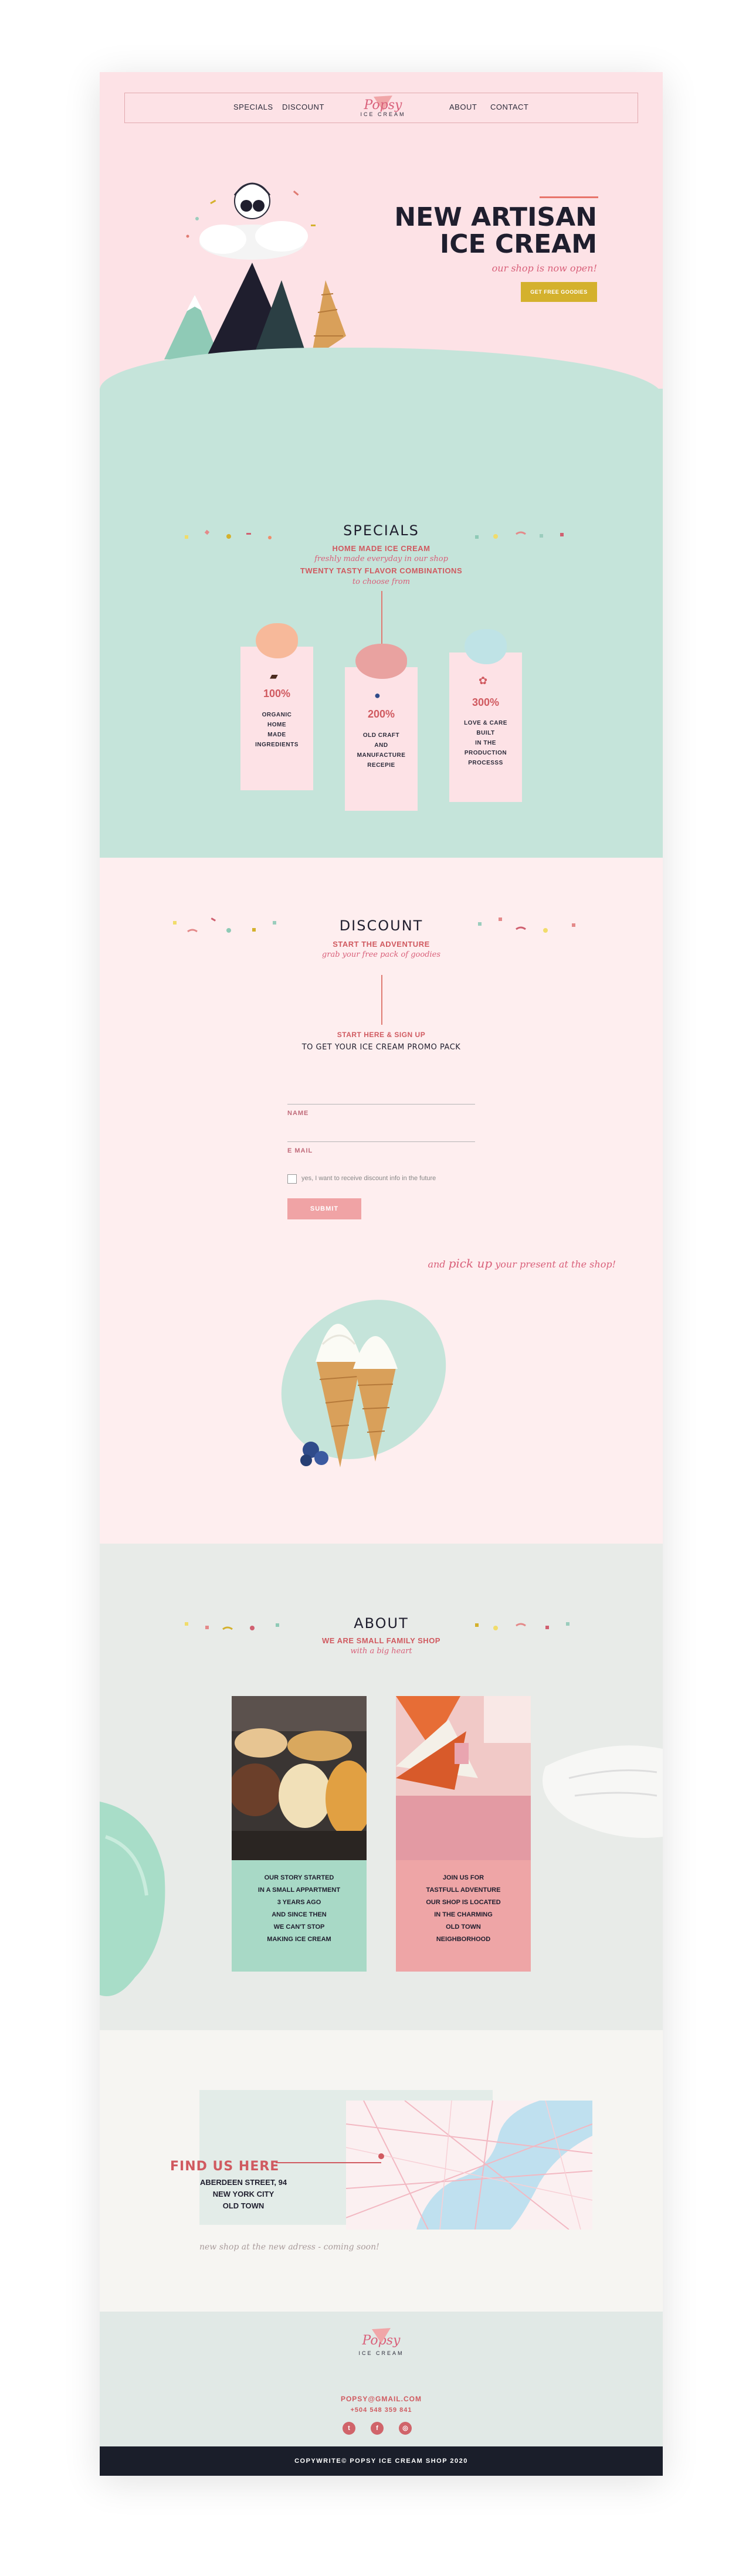  I want to click on scoop-peach, so click(277, 640).